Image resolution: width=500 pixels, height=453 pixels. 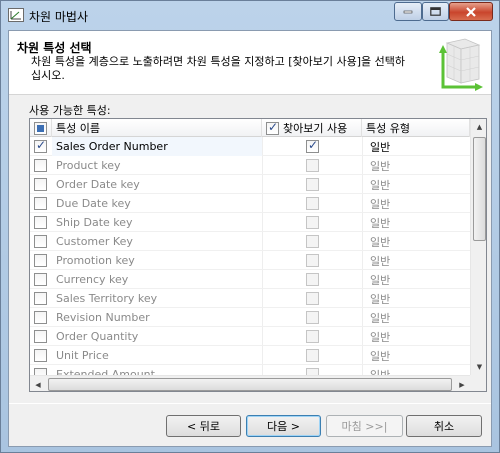 I want to click on minimize-button, so click(x=408, y=11).